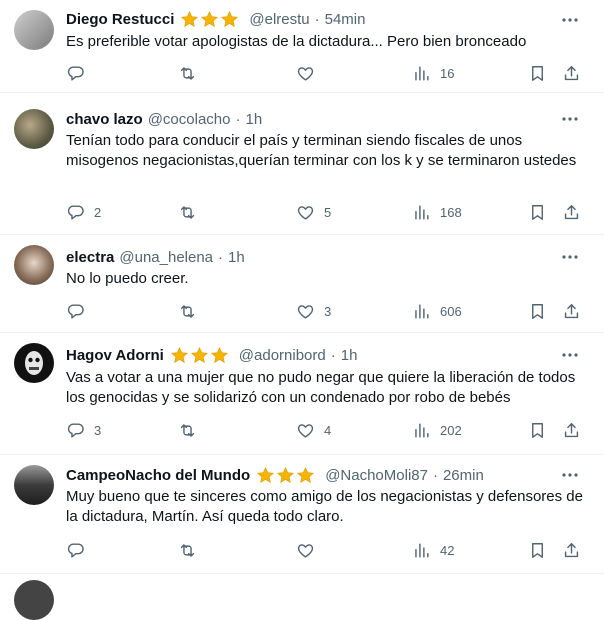 This screenshot has width=604, height=620. What do you see at coordinates (451, 430) in the screenshot?
I see `views-count: 202` at bounding box center [451, 430].